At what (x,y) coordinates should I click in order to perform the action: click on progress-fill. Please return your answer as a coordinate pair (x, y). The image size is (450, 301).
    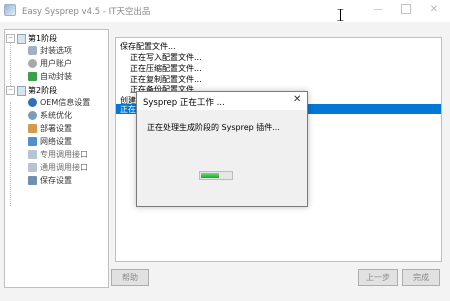
    Looking at the image, I should click on (210, 175).